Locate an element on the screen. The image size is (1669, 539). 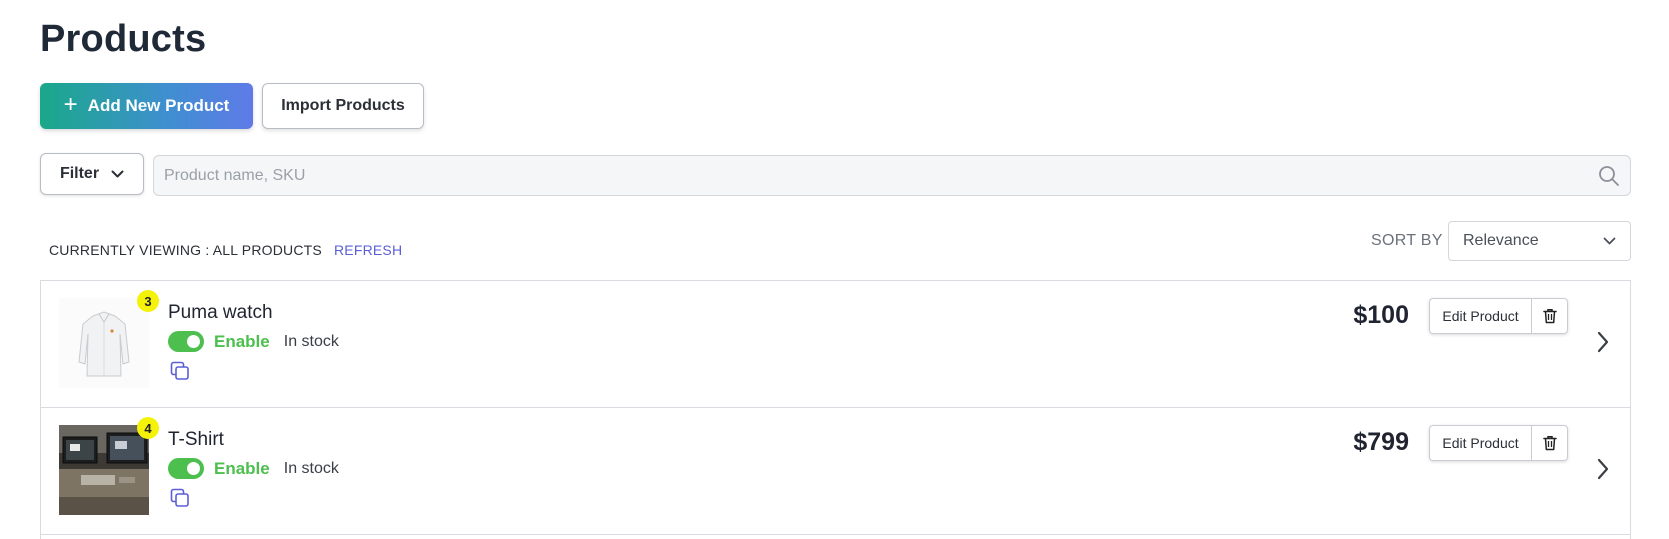
quantity-badge: 3 is located at coordinates (148, 301).